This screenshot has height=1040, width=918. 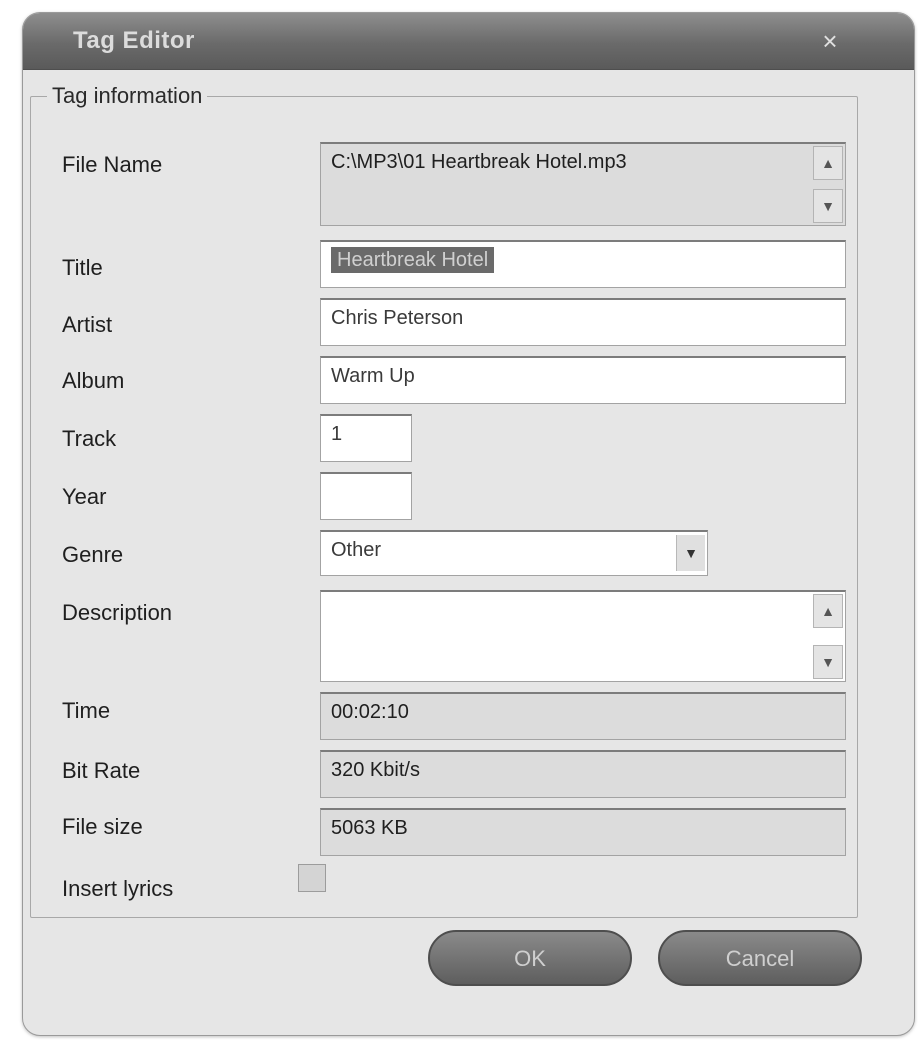 I want to click on file-name-scrollbar: ▲ ▼, so click(x=828, y=184).